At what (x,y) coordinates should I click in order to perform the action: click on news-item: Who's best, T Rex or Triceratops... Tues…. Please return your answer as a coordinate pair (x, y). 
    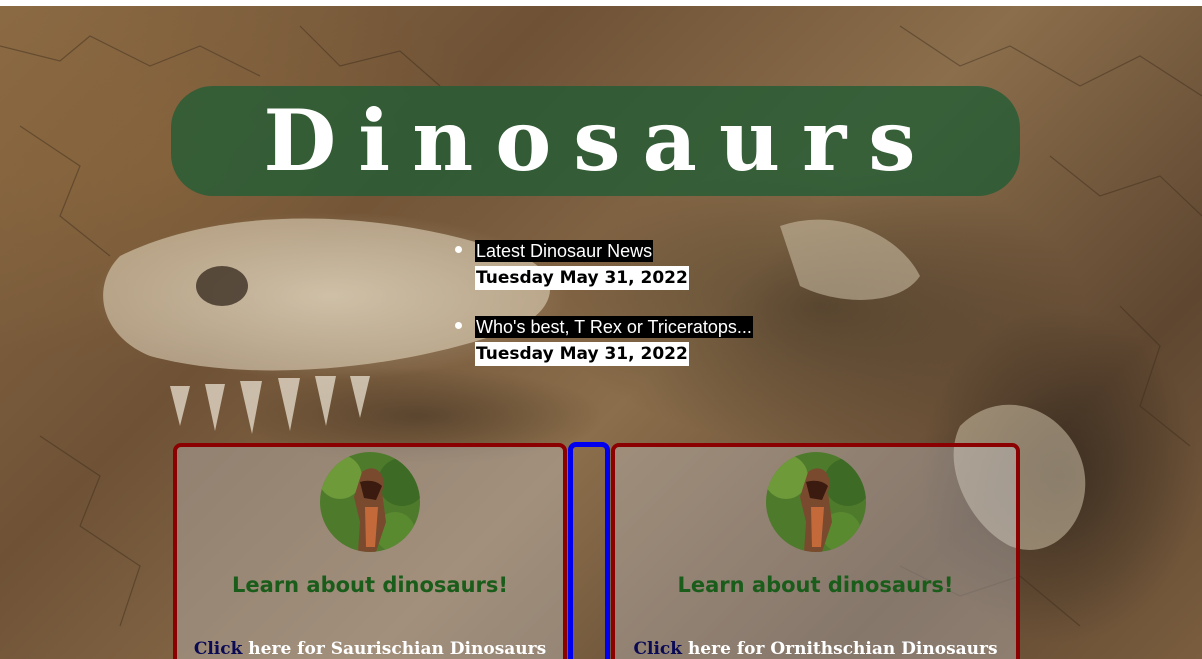
    Looking at the image, I should click on (604, 341).